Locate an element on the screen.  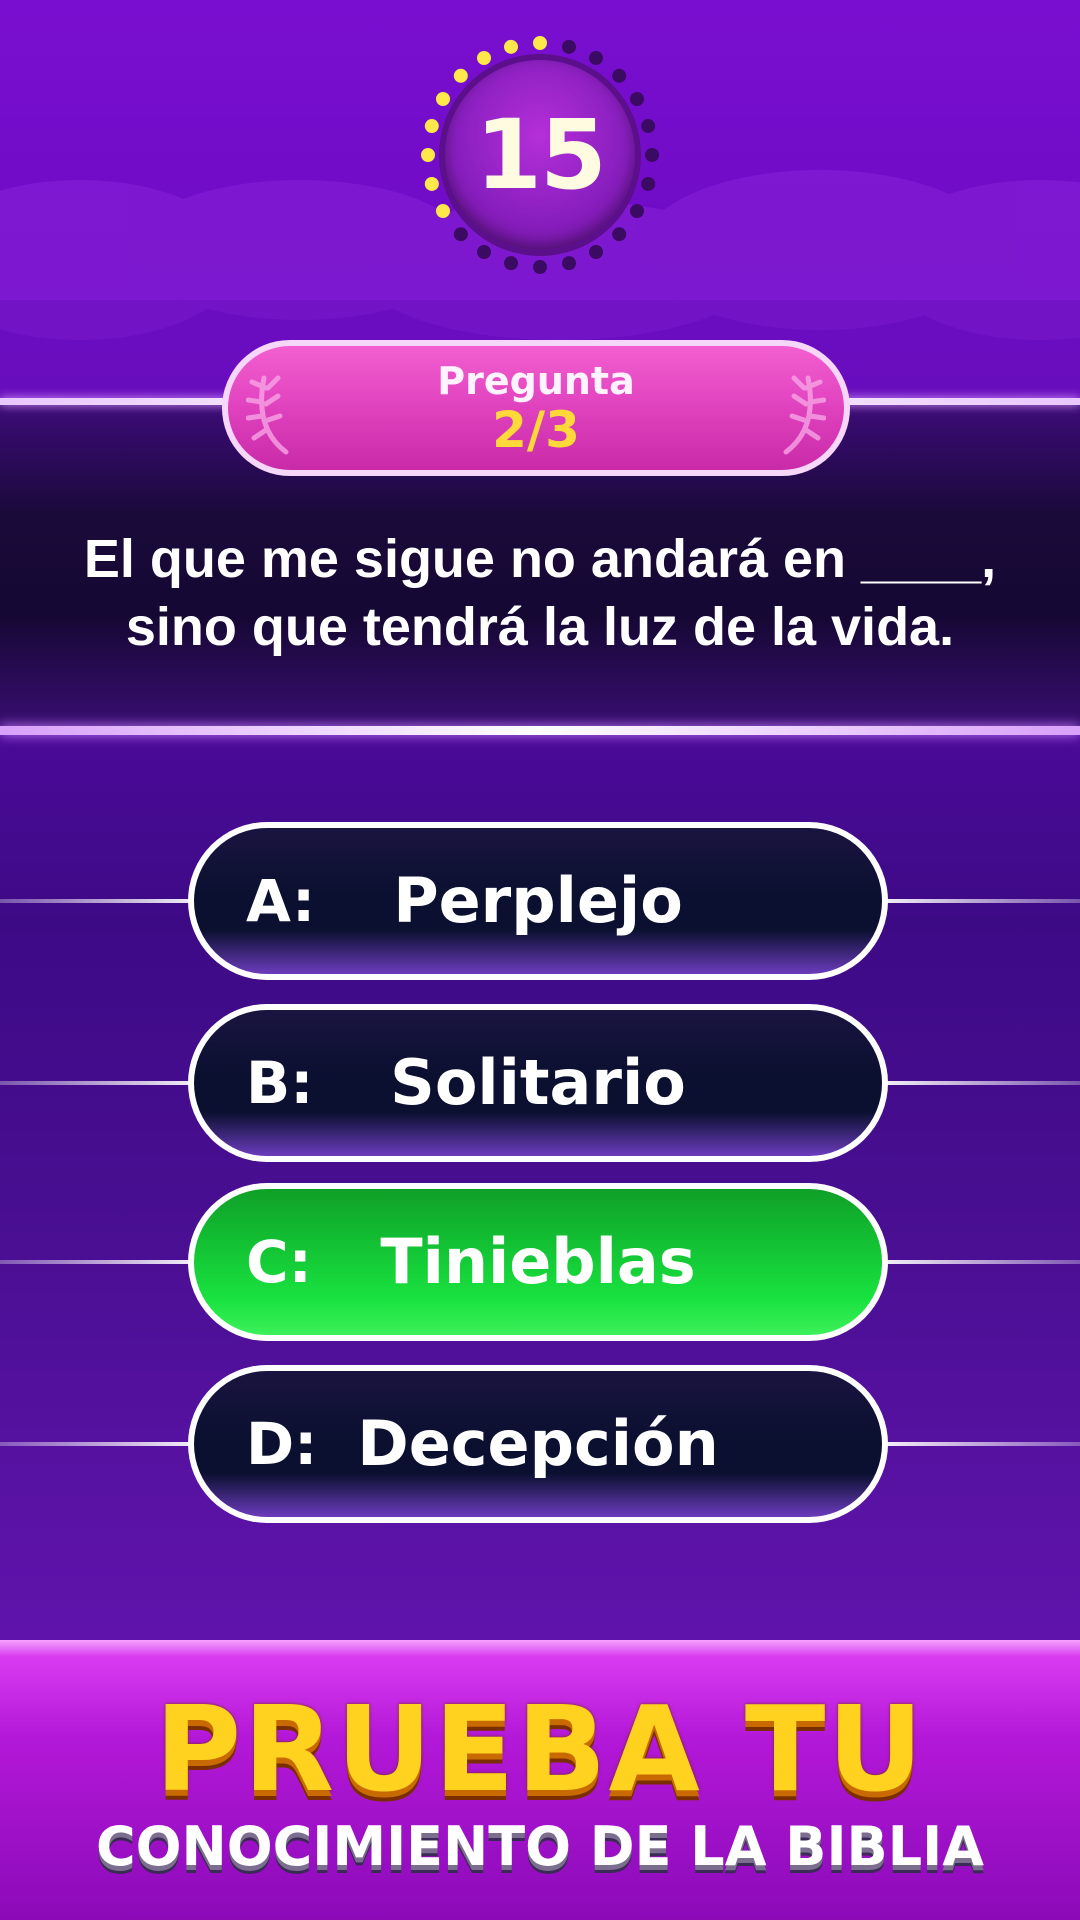
answer-option-b: B: Solitario is located at coordinates (538, 1083).